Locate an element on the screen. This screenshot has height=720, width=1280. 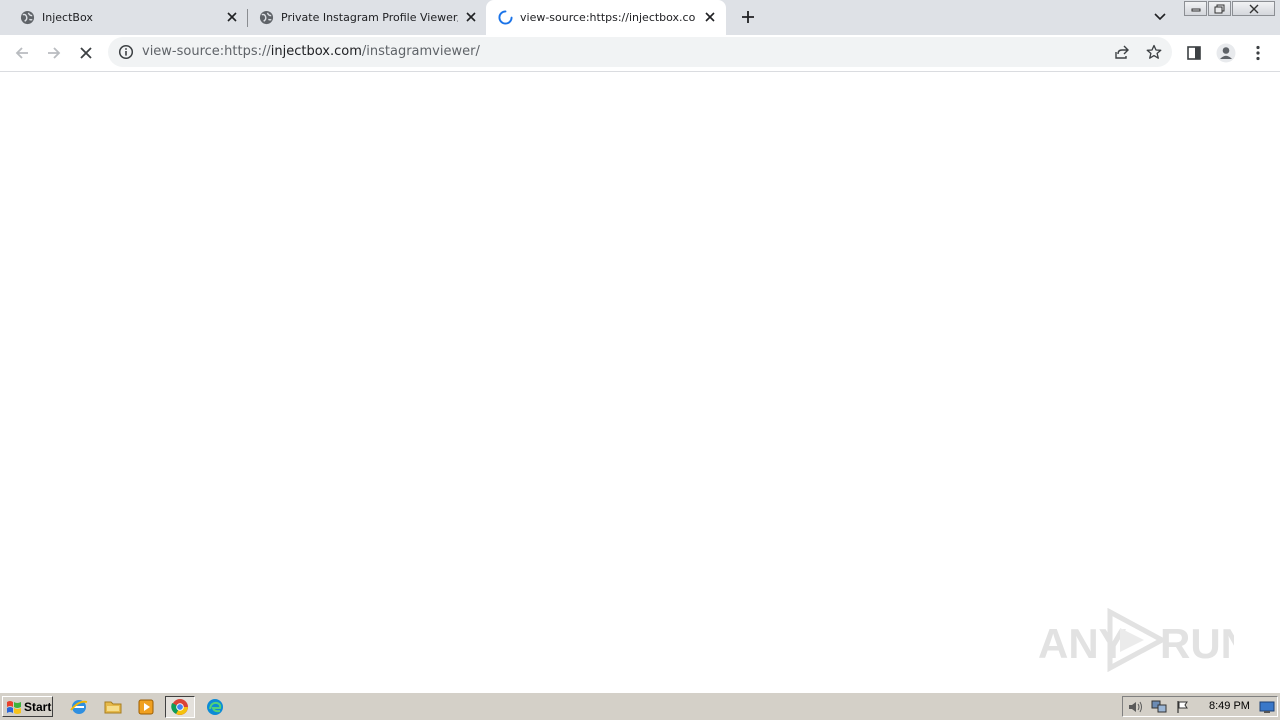
url-prefix: view-source:https:// is located at coordinates (206, 51).